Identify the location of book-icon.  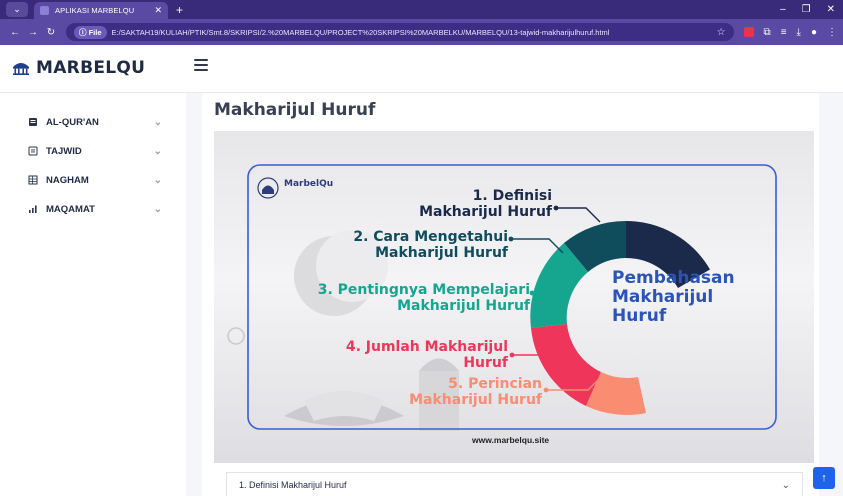
(33, 122).